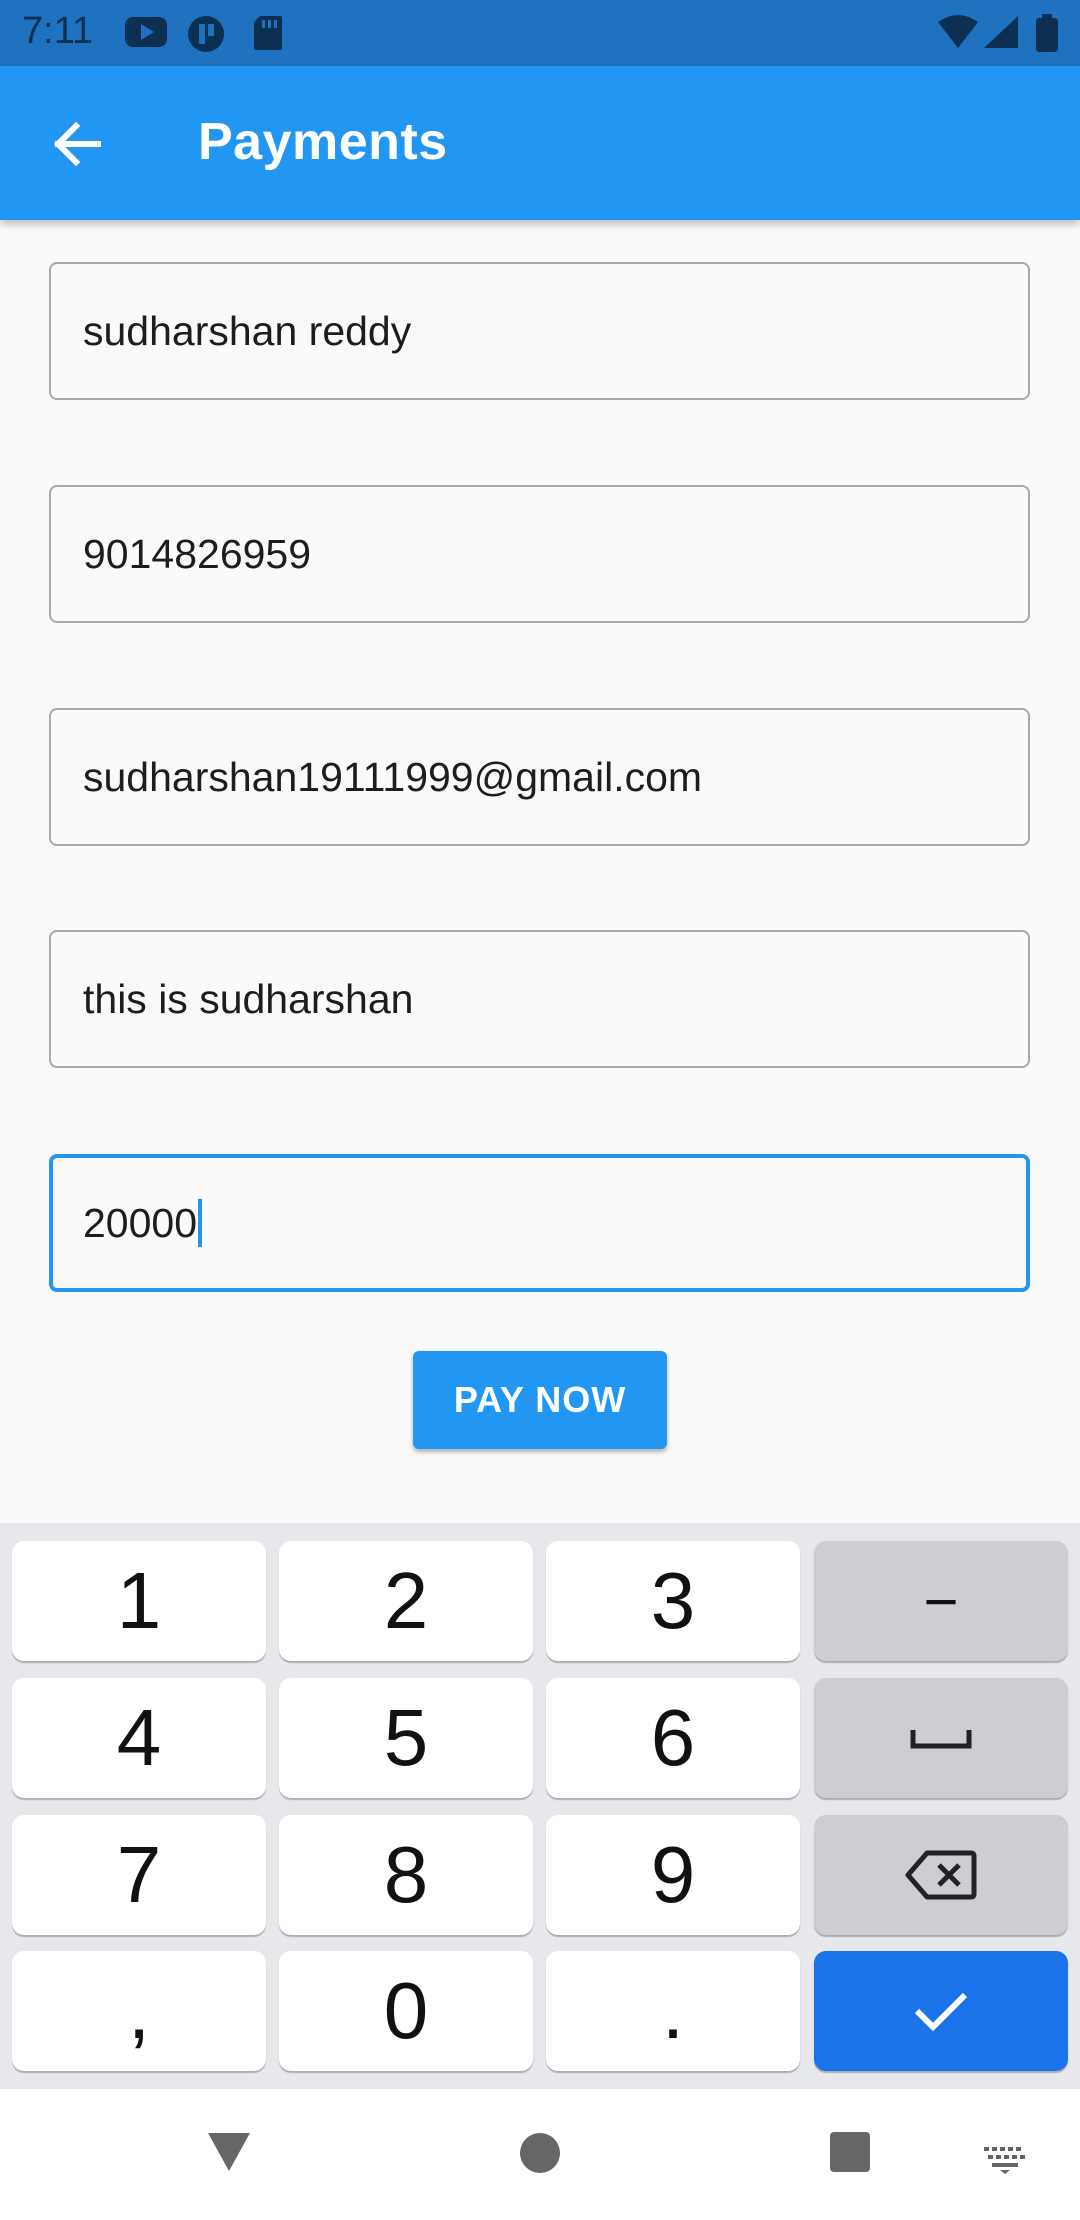 The height and width of the screenshot is (2220, 1080). I want to click on key-0: 0, so click(406, 2011).